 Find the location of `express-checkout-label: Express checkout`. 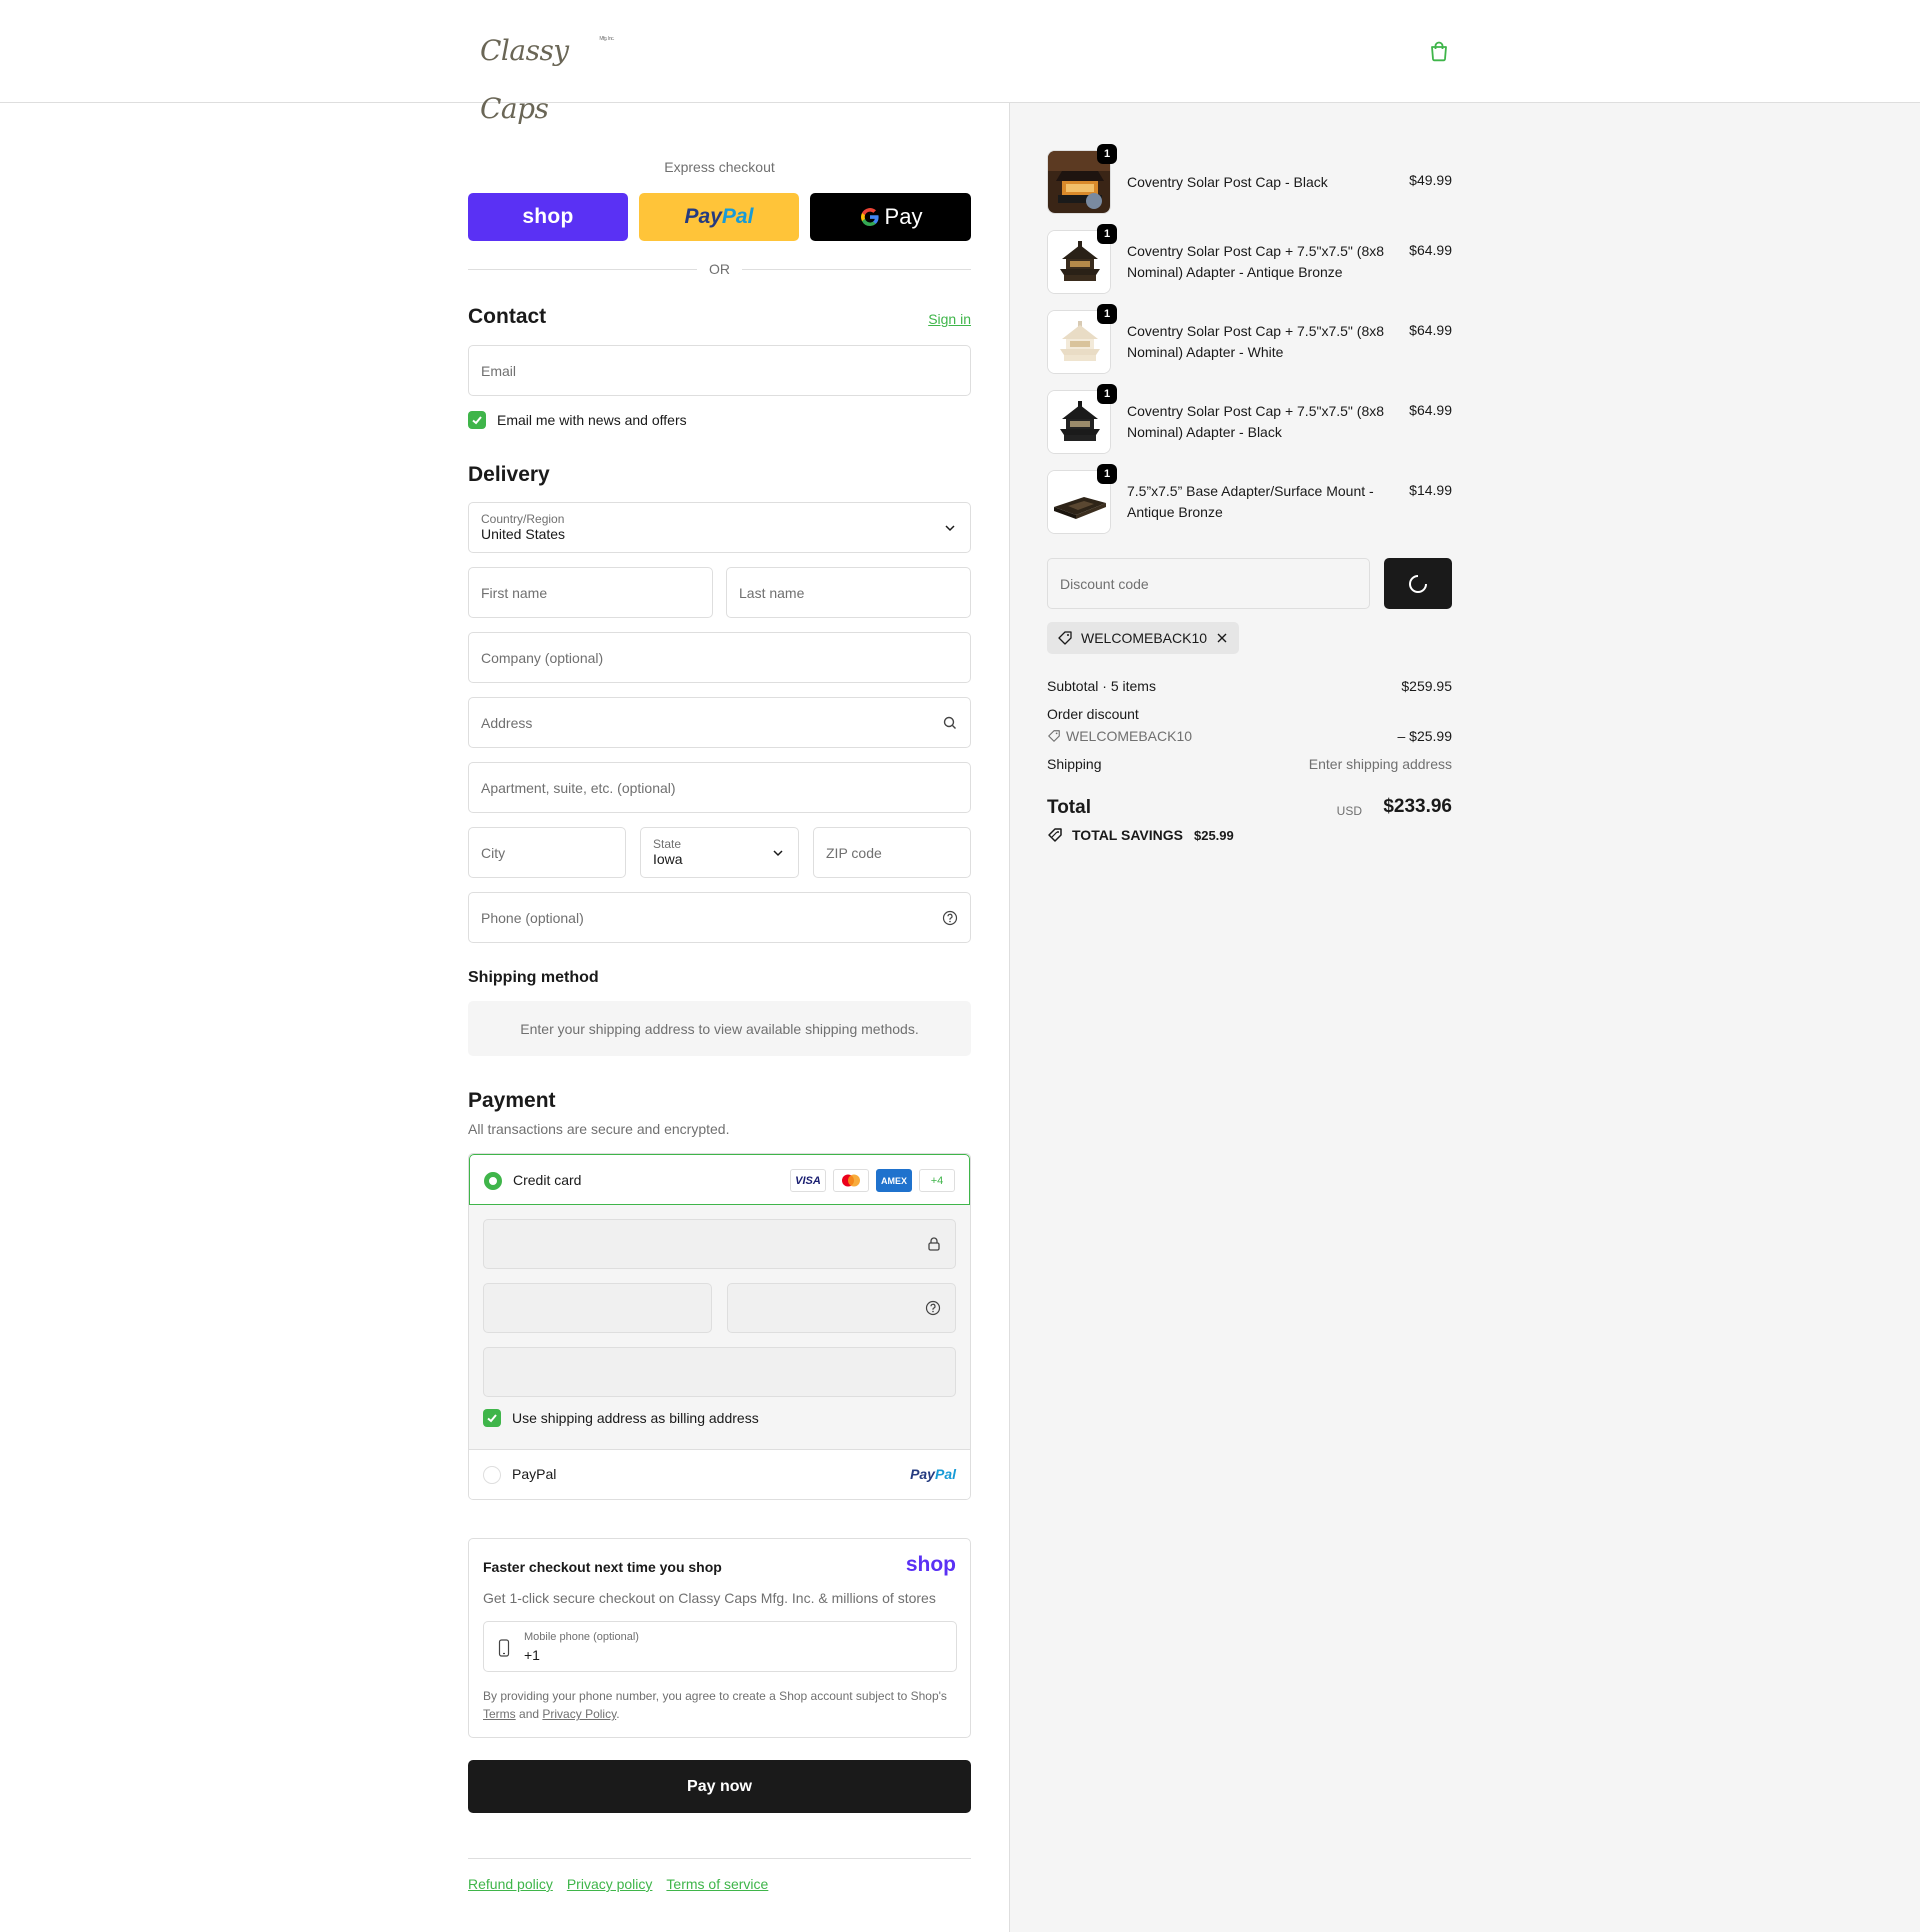

express-checkout-label: Express checkout is located at coordinates (719, 167).